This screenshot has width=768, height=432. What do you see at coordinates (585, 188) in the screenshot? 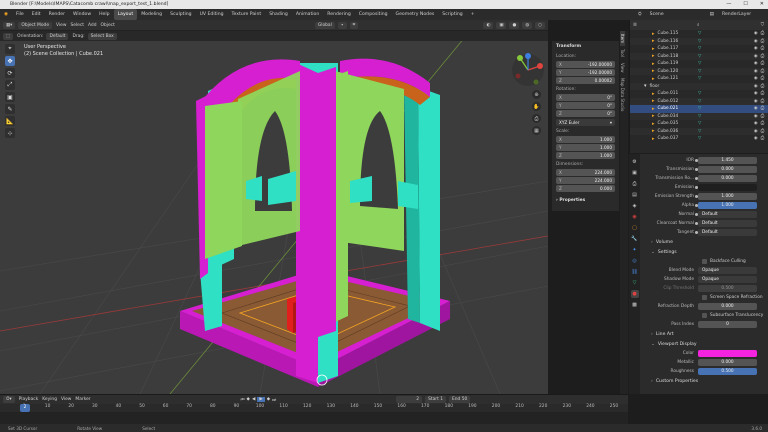
I see `dimensions-z-field: Z 0.000` at bounding box center [585, 188].